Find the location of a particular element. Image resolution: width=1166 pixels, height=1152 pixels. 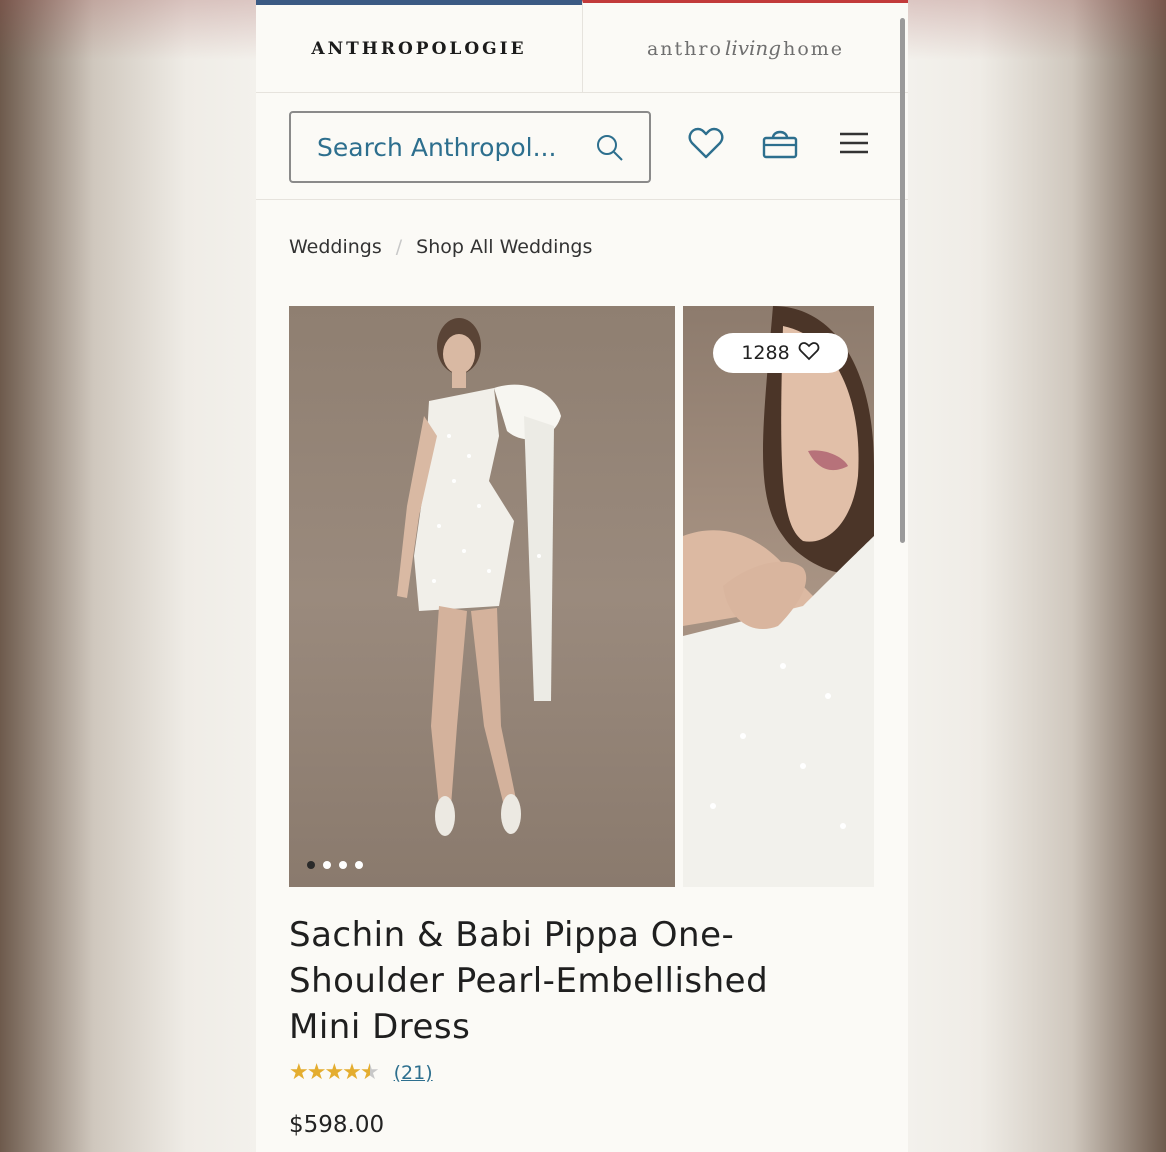

brand-tab-anthropologie: ANTHROPOLOGIE is located at coordinates (419, 46).